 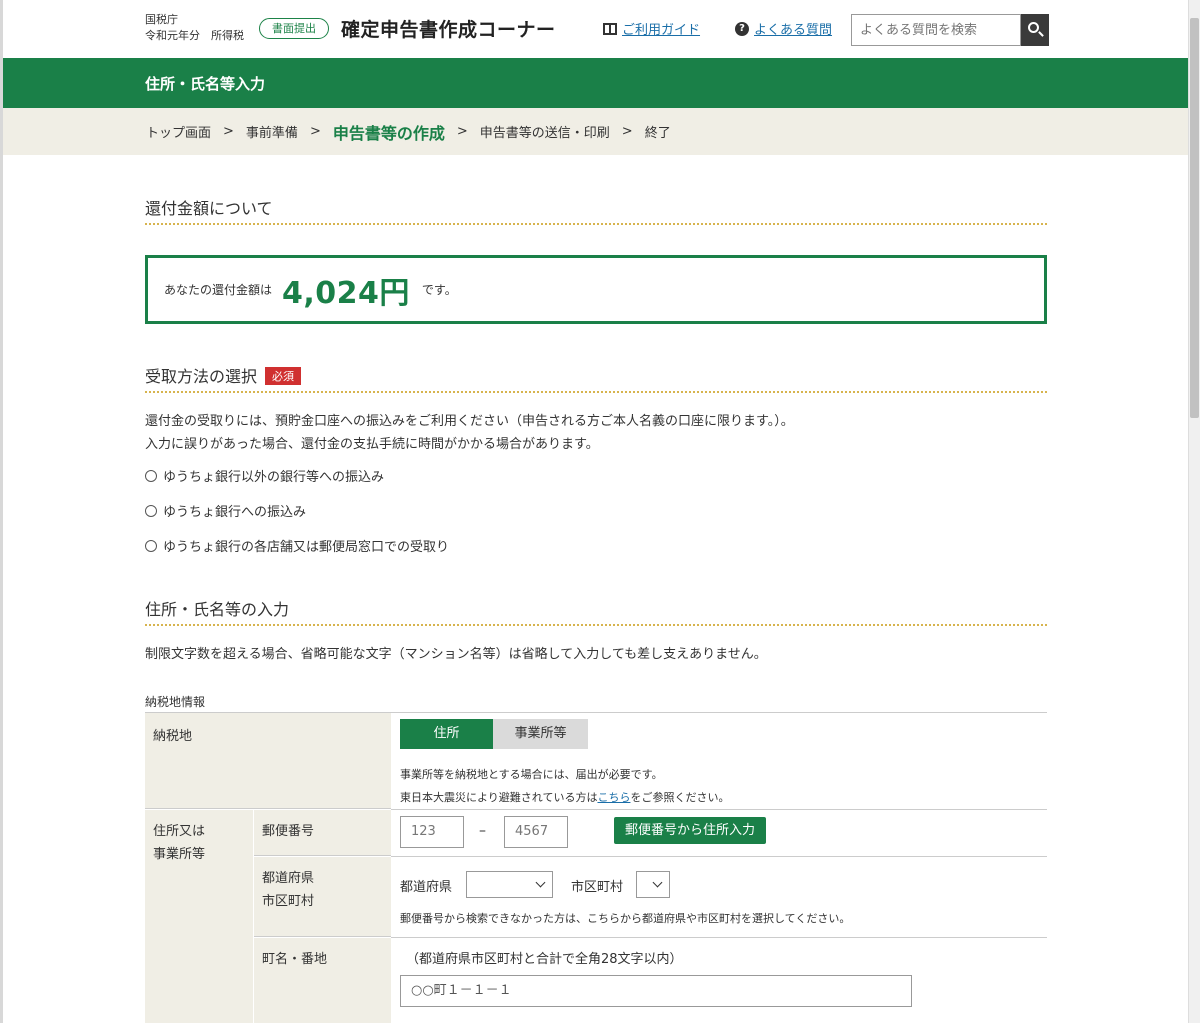 What do you see at coordinates (322, 833) in the screenshot?
I see `row-label-zip: 郵便番号` at bounding box center [322, 833].